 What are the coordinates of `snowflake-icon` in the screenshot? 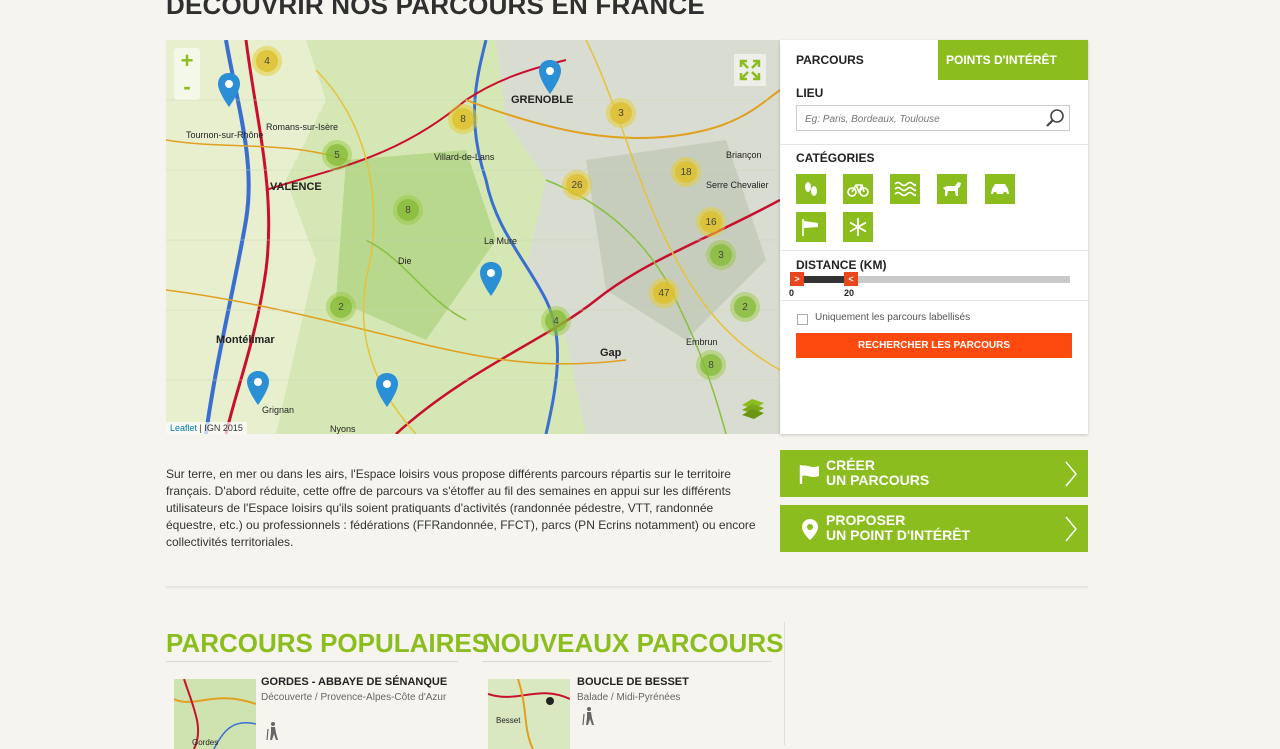 It's located at (858, 227).